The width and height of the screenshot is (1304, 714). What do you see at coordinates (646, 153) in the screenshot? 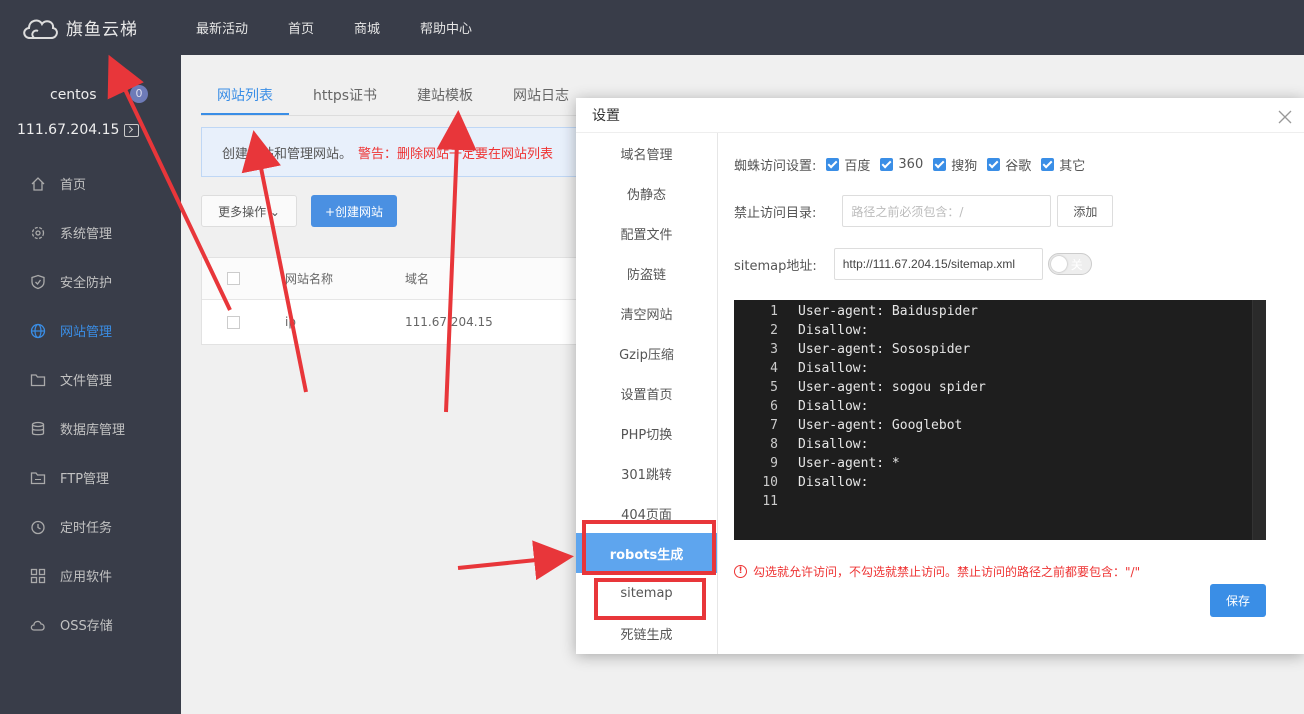
I see `nav-domain: 域名管理` at bounding box center [646, 153].